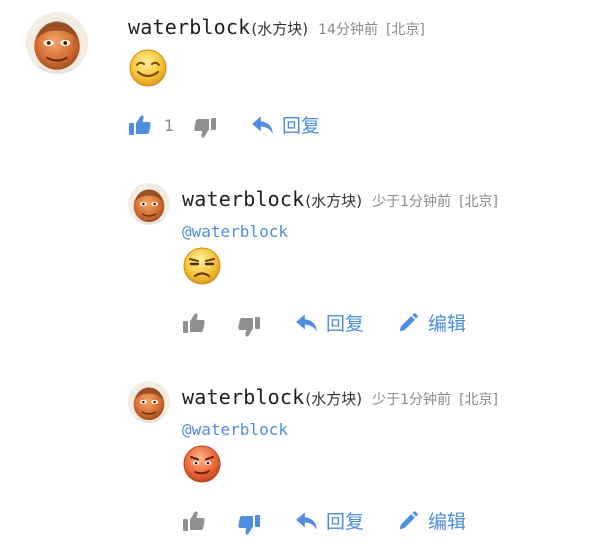  What do you see at coordinates (148, 68) in the screenshot?
I see `smiling-face-emoji-icon` at bounding box center [148, 68].